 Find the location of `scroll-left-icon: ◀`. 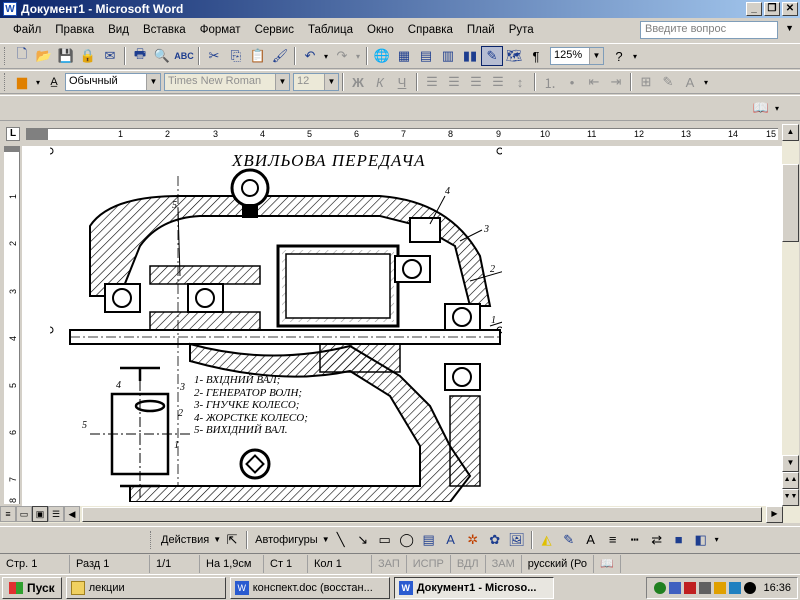

scroll-left-icon: ◀ is located at coordinates (72, 514).